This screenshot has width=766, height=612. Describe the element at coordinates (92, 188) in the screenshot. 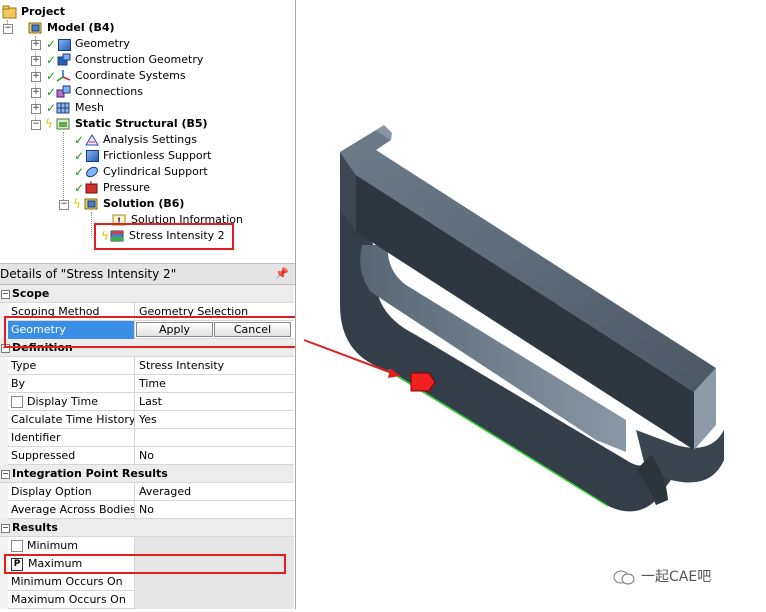

I see `pressure-icon` at that location.